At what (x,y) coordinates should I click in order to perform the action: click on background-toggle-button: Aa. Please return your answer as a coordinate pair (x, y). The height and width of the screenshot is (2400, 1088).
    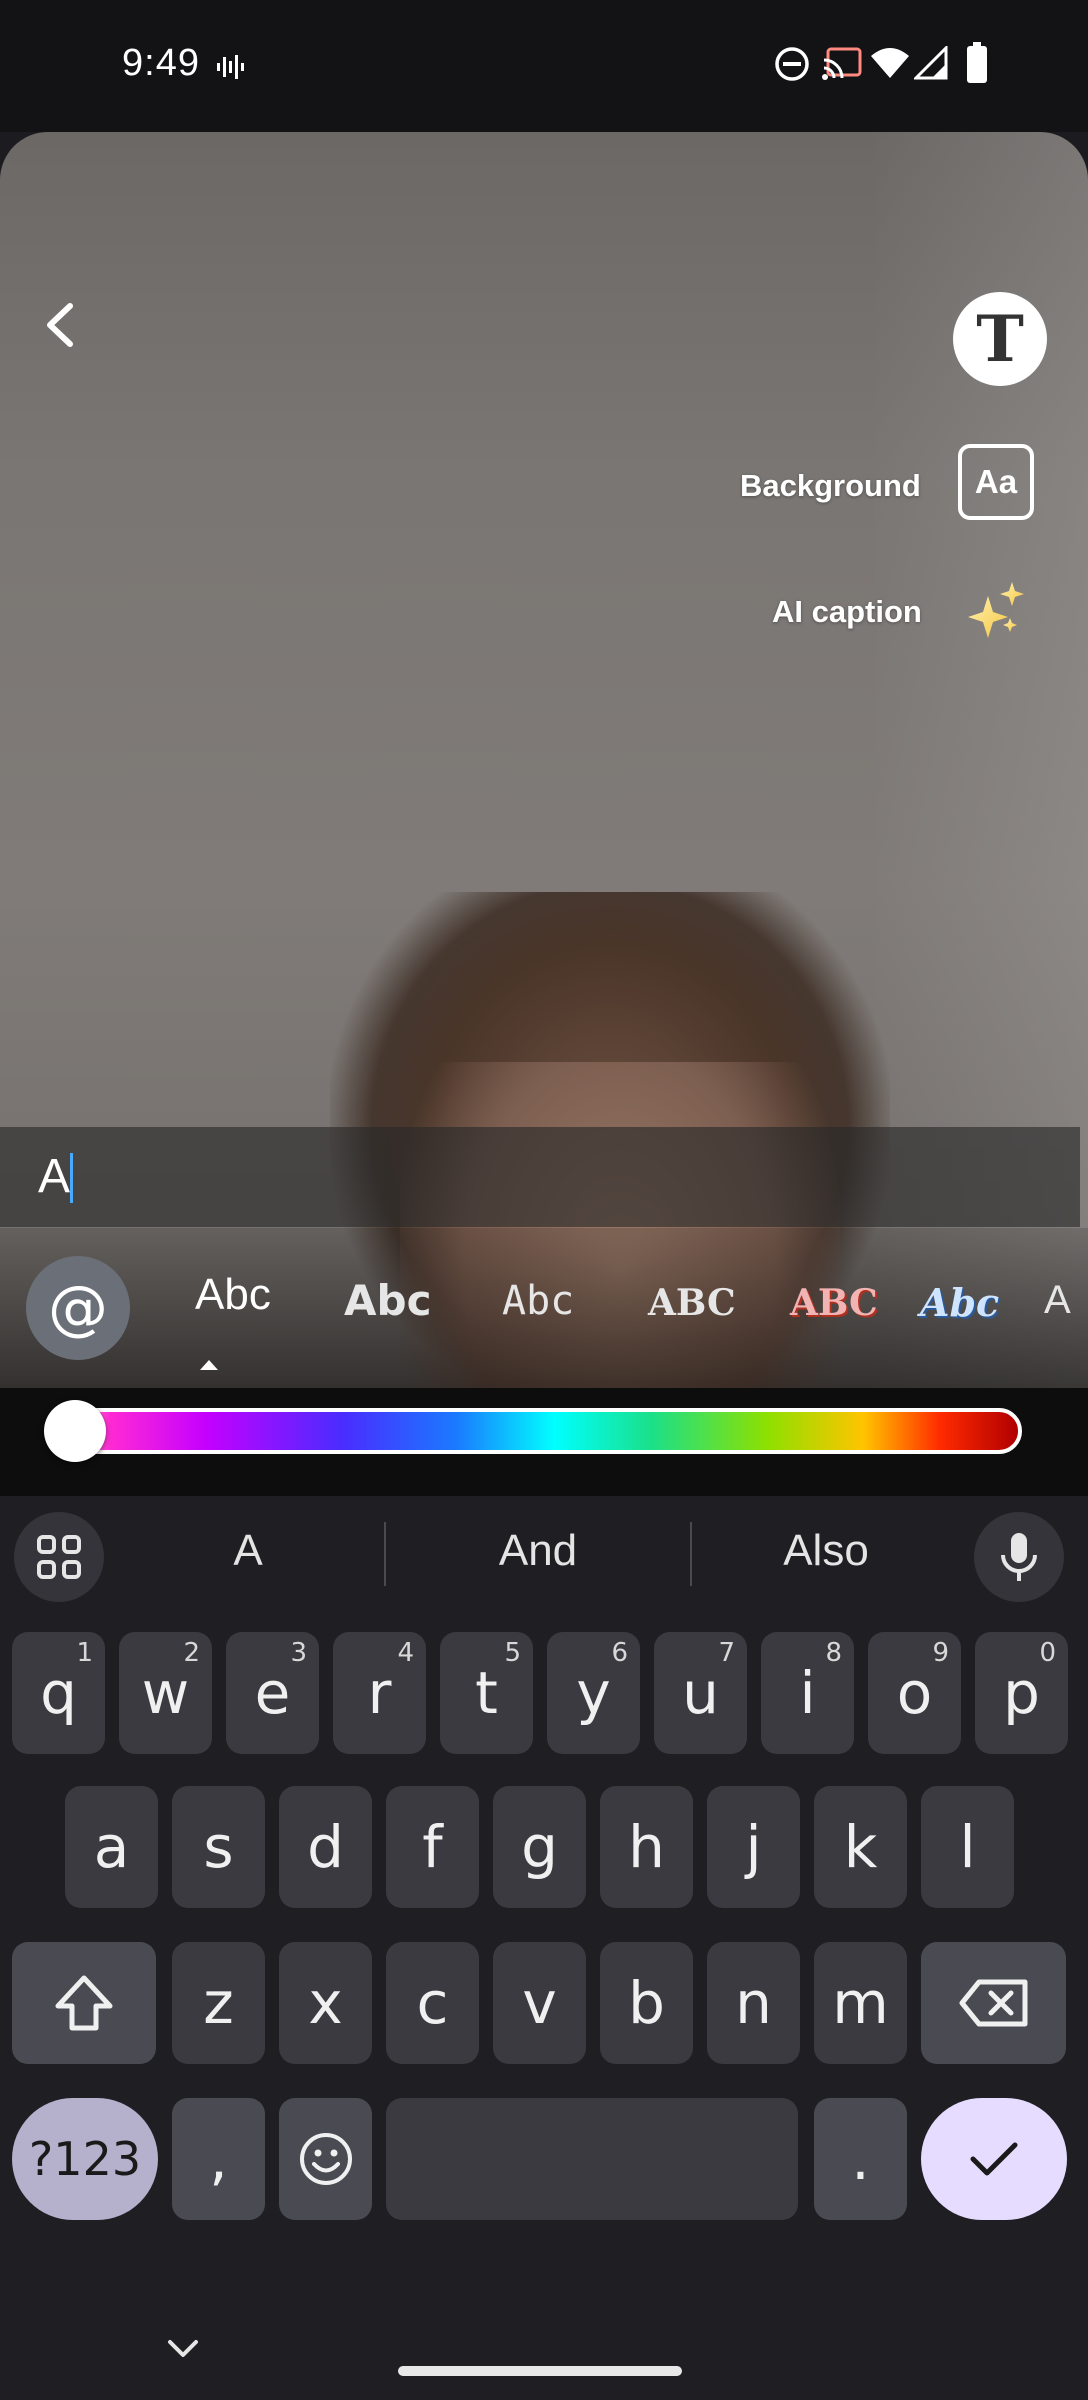
    Looking at the image, I should click on (996, 482).